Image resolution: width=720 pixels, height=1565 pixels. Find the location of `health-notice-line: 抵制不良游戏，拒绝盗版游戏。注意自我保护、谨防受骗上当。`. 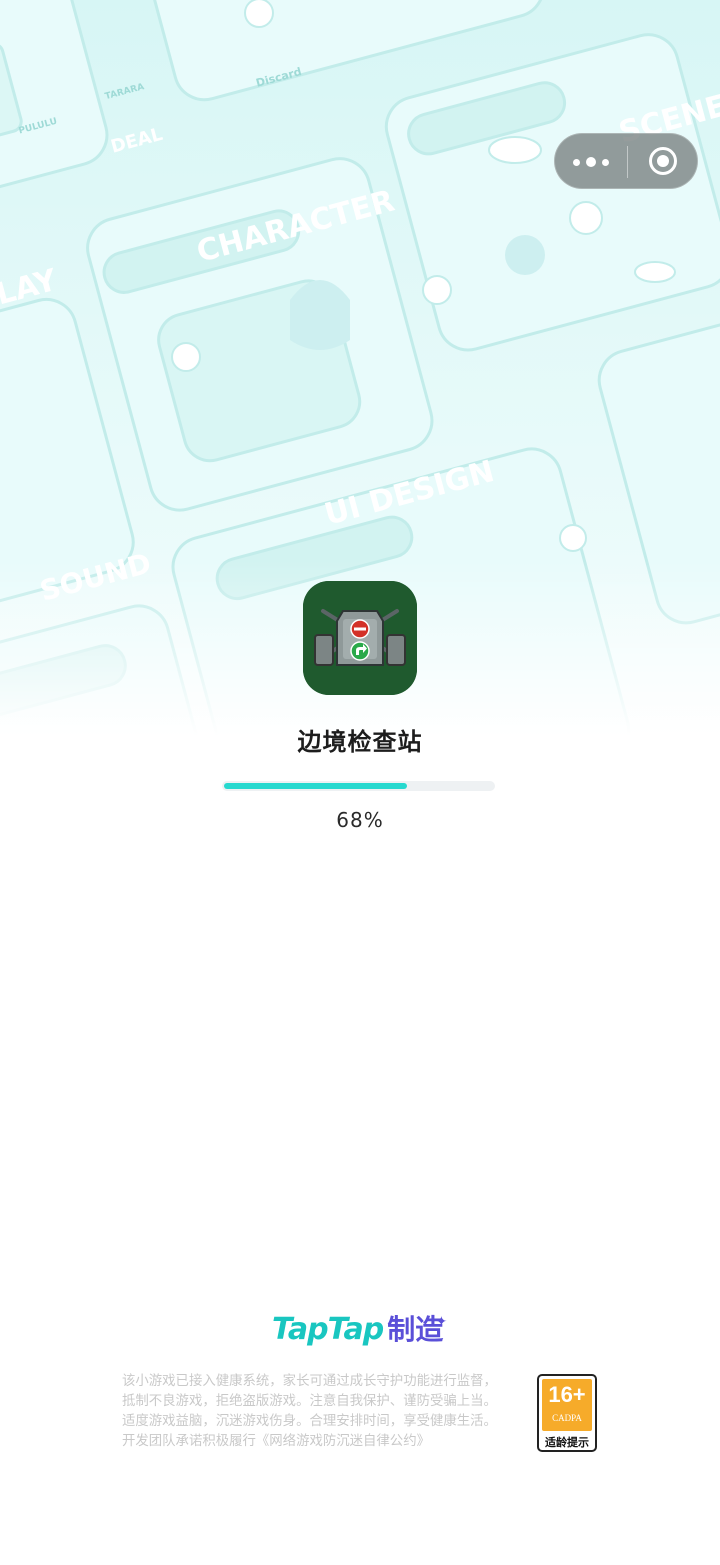

health-notice-line: 抵制不良游戏，拒绝盗版游戏。注意自我保护、谨防受骗上当。 is located at coordinates (309, 1401).